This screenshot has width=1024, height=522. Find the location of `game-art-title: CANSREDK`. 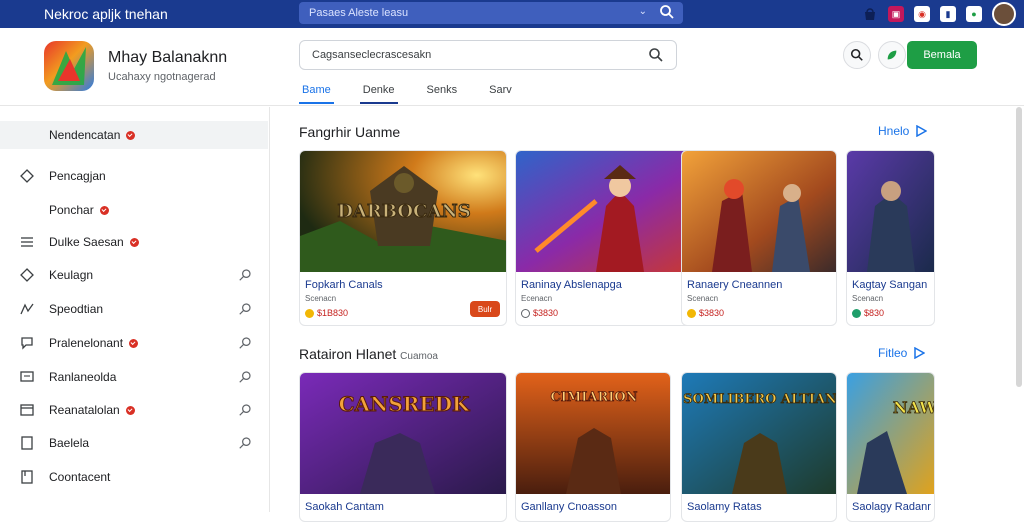

game-art-title: CANSREDK is located at coordinates (404, 404).